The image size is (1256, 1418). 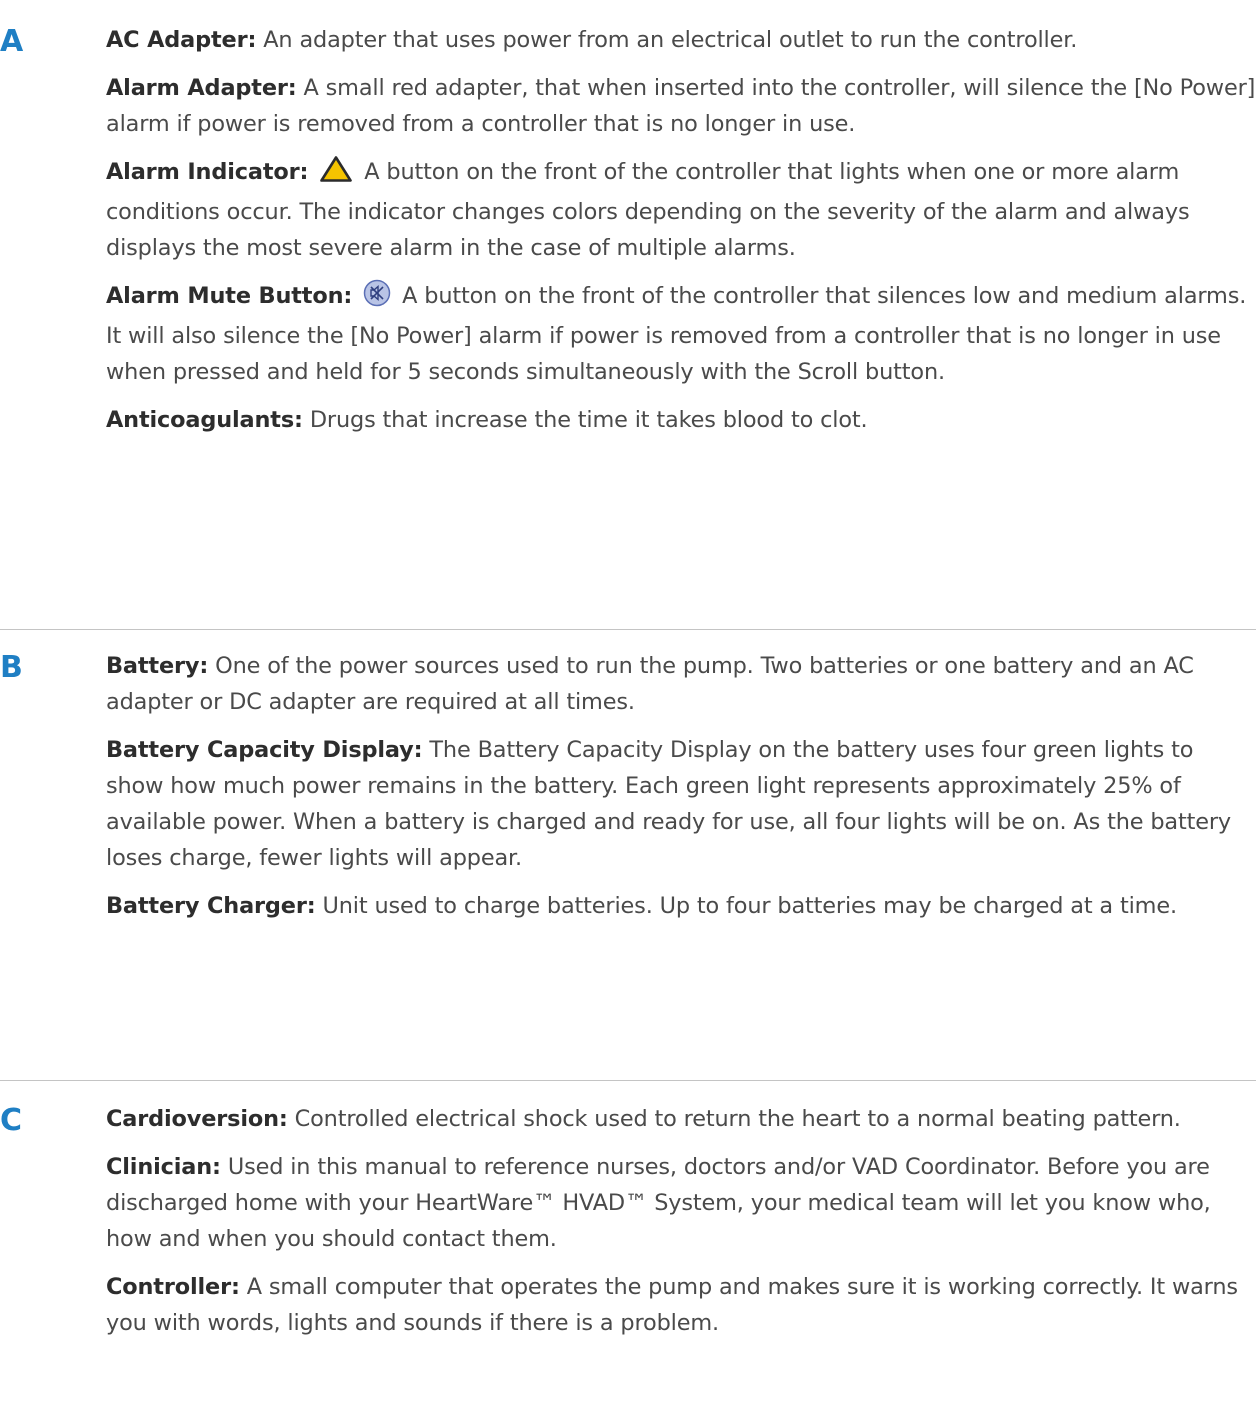 What do you see at coordinates (204, 420) in the screenshot?
I see `entry-term: Anticoagulants:` at bounding box center [204, 420].